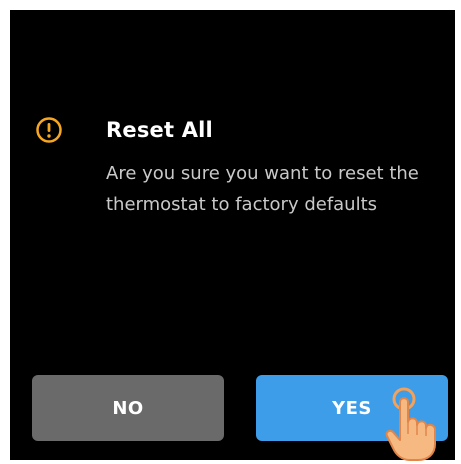  Describe the element at coordinates (49, 130) in the screenshot. I see `warning-icon` at that location.